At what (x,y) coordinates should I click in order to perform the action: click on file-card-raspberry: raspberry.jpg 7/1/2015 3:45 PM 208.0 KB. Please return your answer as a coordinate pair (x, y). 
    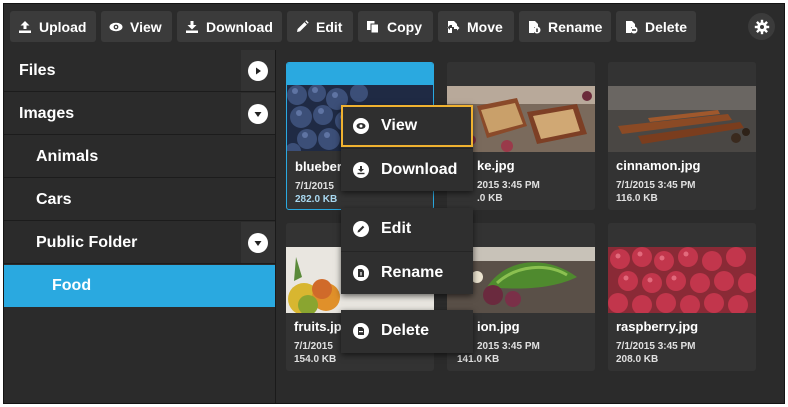
    Looking at the image, I should click on (682, 297).